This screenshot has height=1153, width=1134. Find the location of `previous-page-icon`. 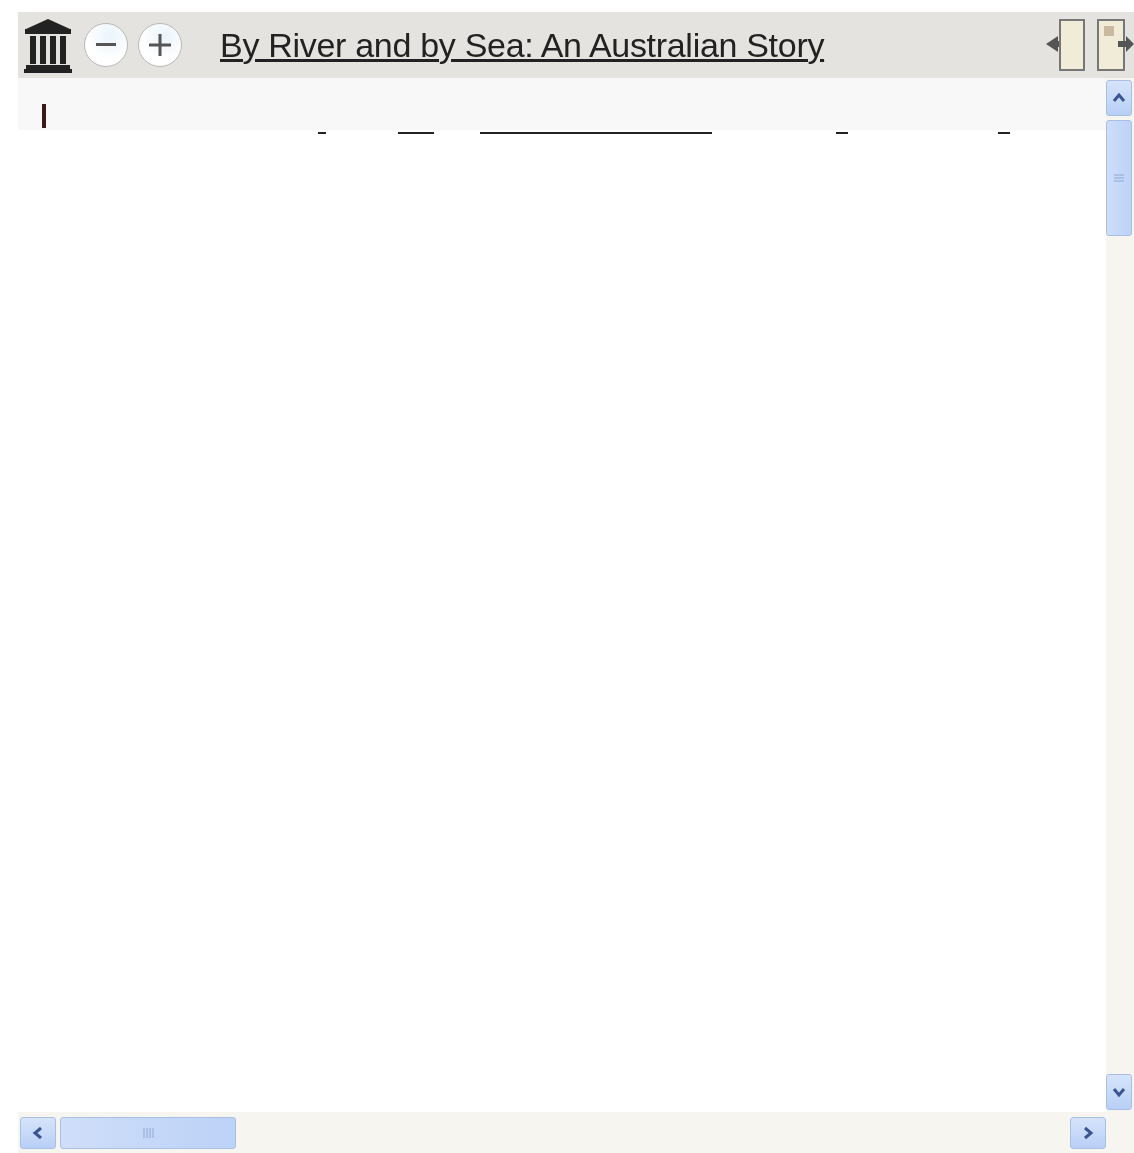

previous-page-icon is located at coordinates (1065, 45).